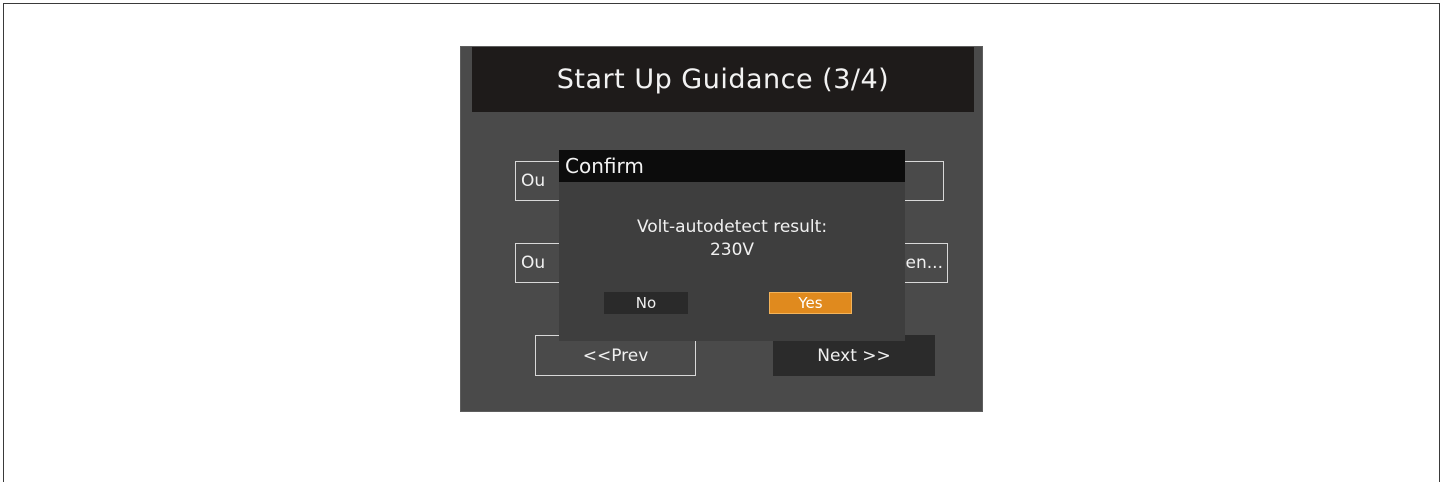 The image size is (1443, 482). I want to click on output-option-2-label: Ou, so click(533, 263).